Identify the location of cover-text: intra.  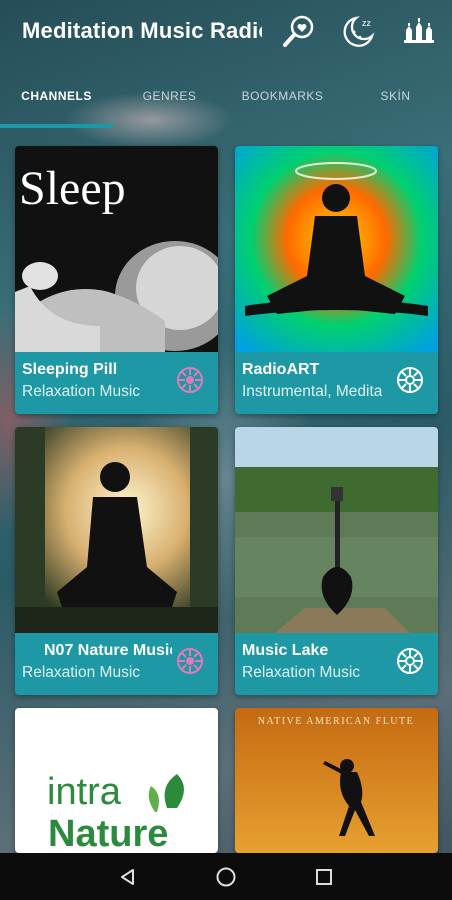
(84, 792).